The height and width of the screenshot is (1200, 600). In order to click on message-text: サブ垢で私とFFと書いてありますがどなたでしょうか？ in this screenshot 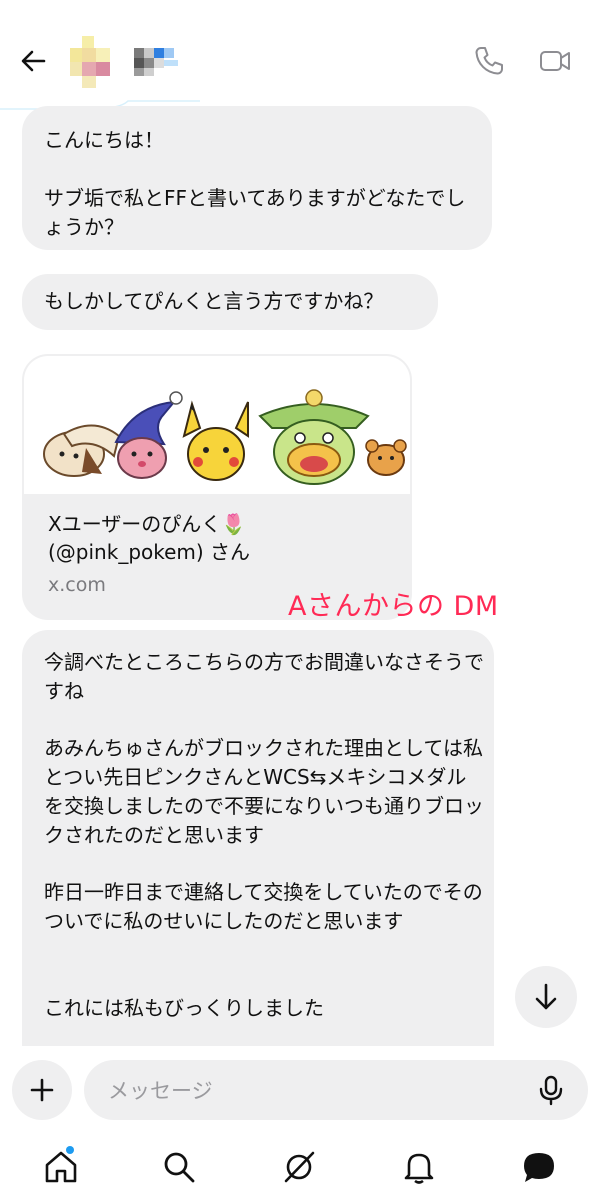, I will do `click(255, 212)`.